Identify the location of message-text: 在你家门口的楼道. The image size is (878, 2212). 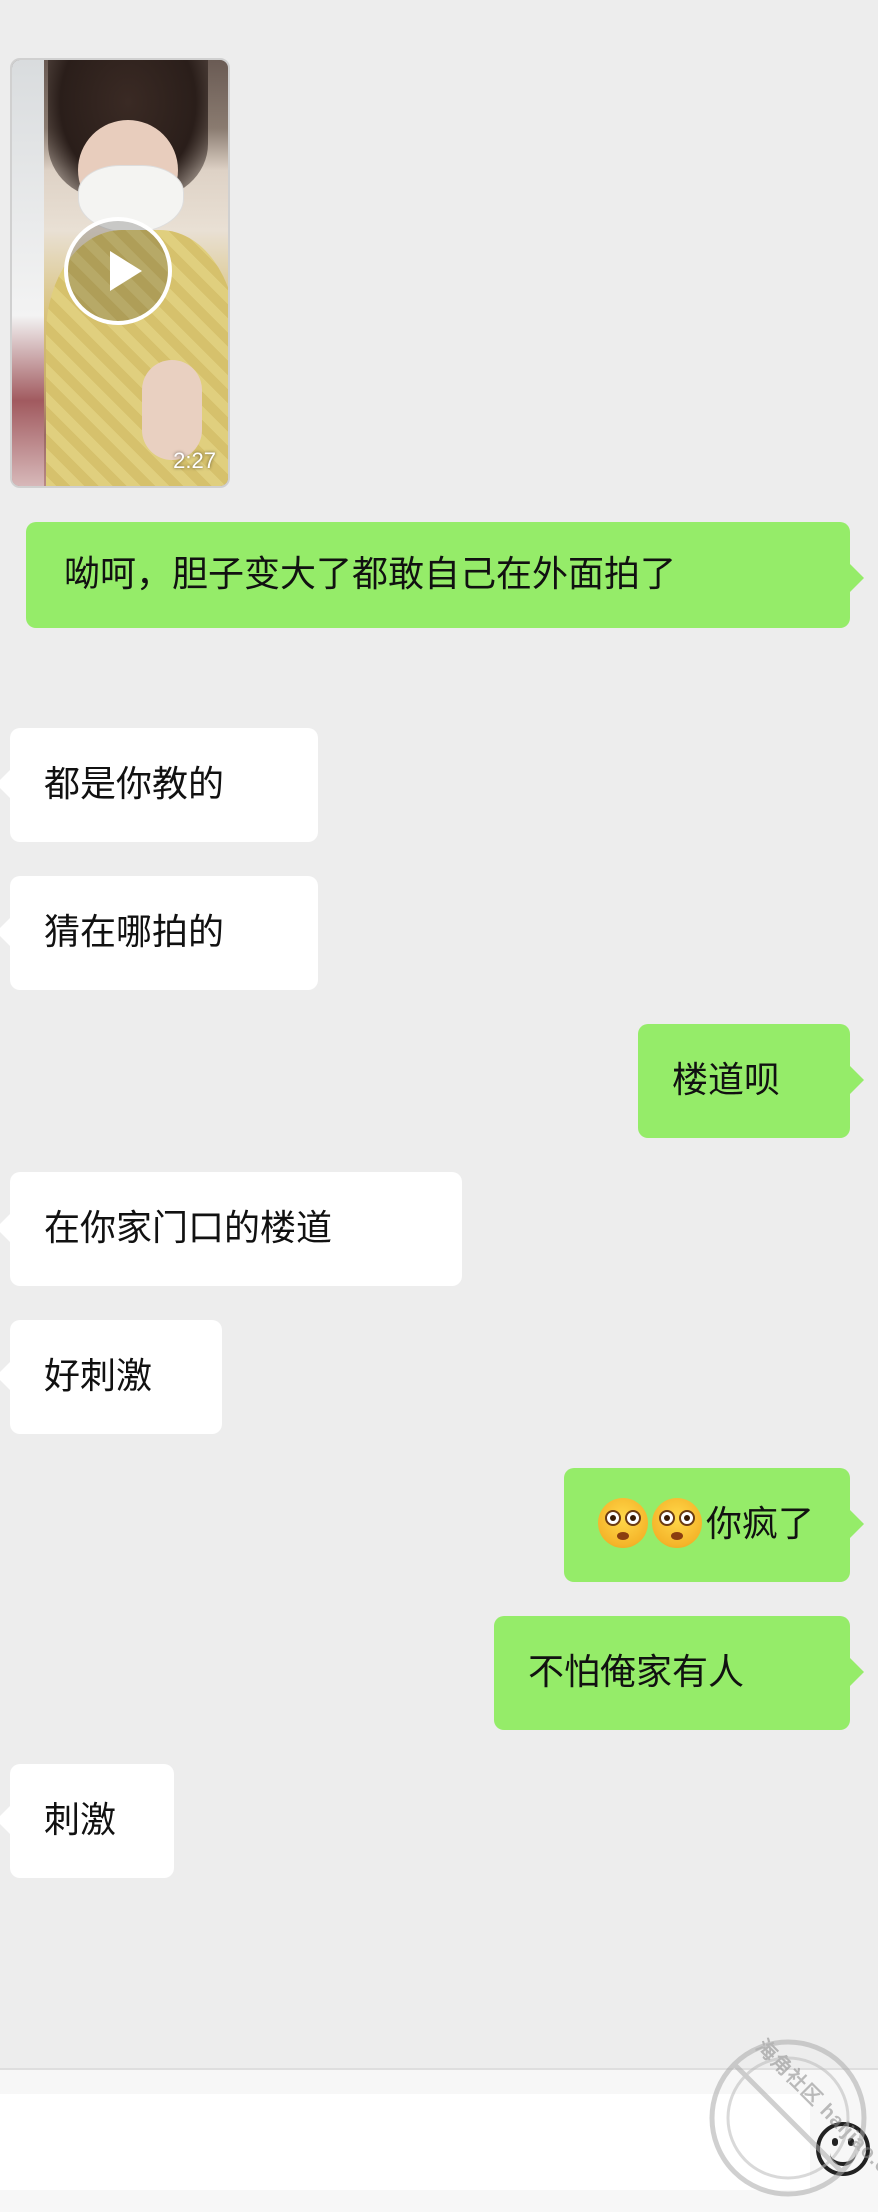
(188, 1228).